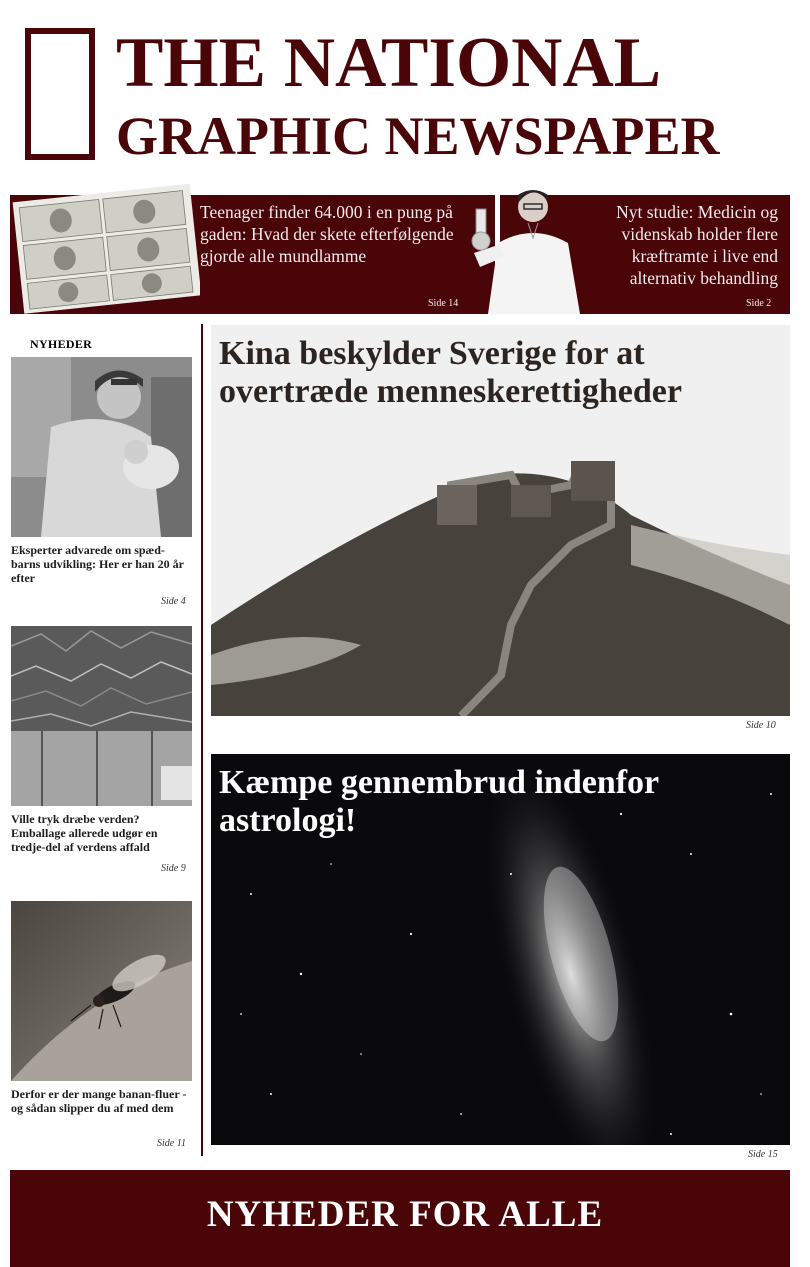 This screenshot has height=1267, width=810. Describe the element at coordinates (439, 801) in the screenshot. I see `main-headline: Kæmpe gennembrud indenfor astrologi!` at that location.